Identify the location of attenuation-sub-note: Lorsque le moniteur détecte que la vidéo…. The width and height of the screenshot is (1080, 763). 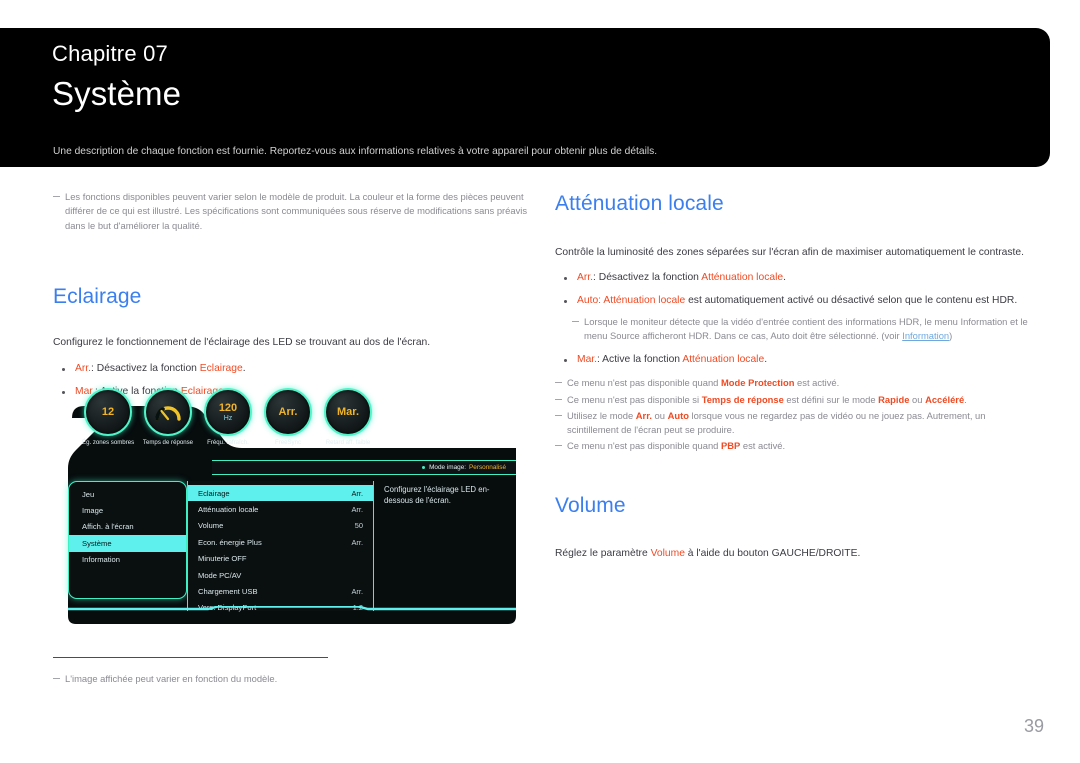
(804, 329).